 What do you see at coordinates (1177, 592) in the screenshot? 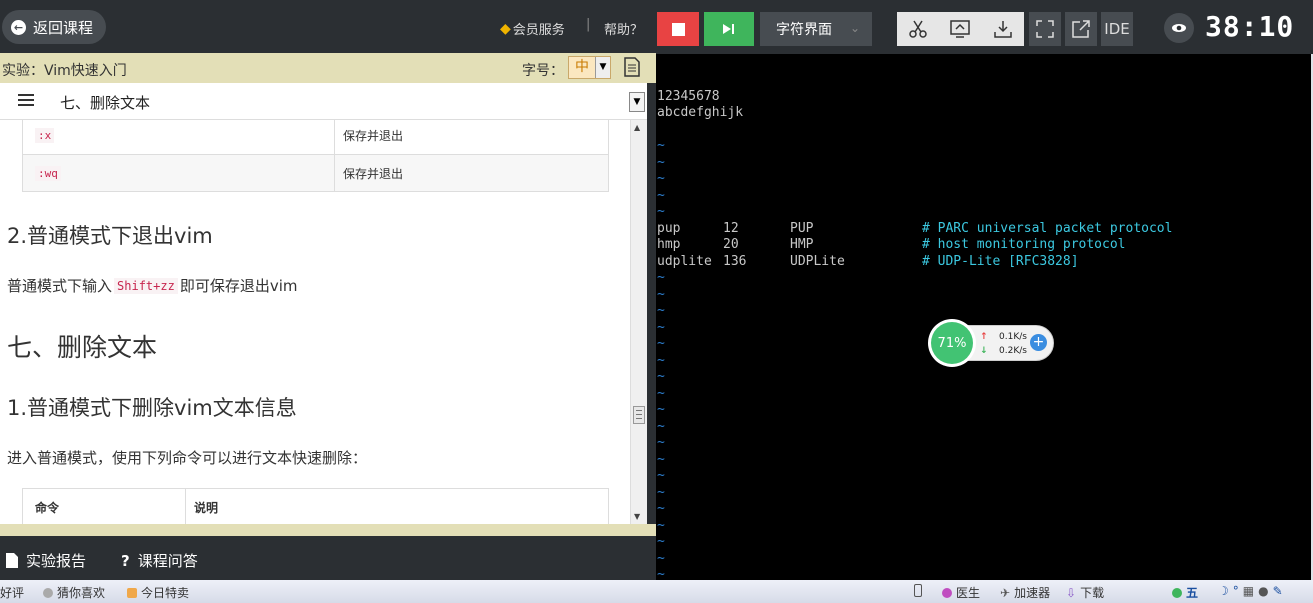
I see `security-icon` at bounding box center [1177, 592].